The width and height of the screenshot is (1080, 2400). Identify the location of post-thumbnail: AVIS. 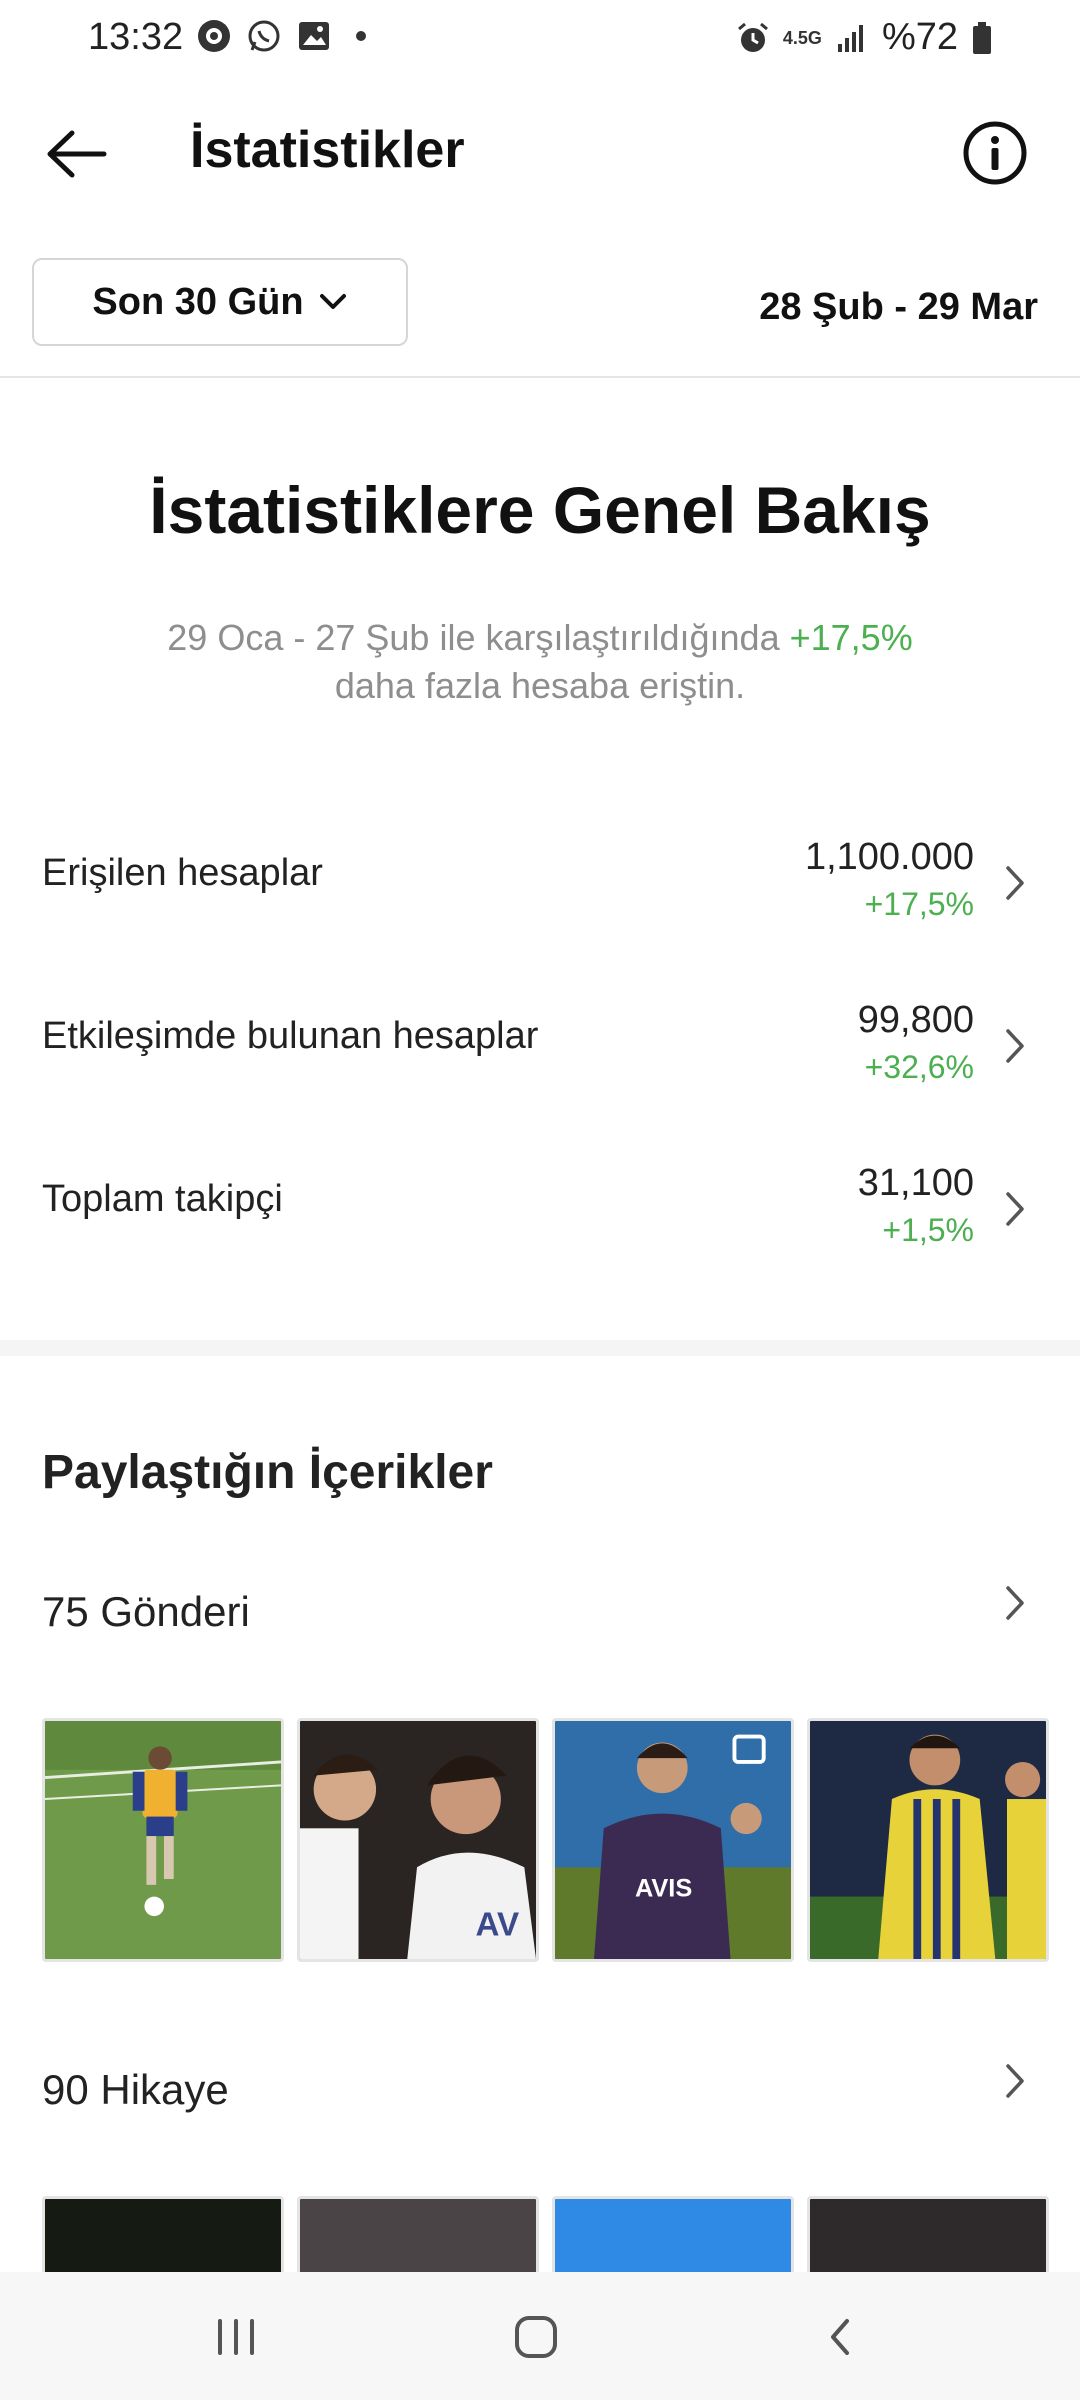
(673, 1840).